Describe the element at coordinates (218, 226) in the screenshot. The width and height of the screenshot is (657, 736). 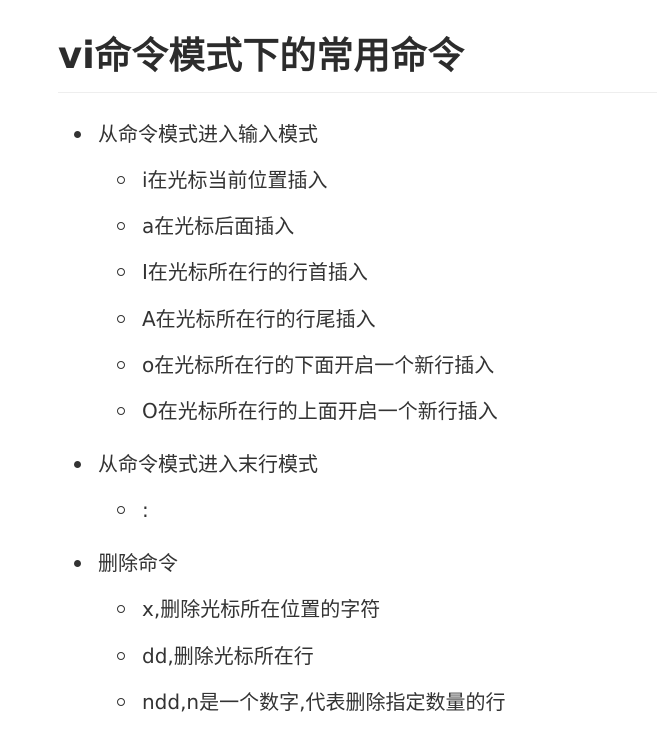
I see `list-item-text: a在光标后面插入` at that location.